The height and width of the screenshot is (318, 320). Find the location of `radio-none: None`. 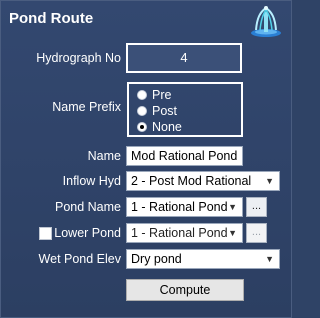

radio-none: None is located at coordinates (159, 127).